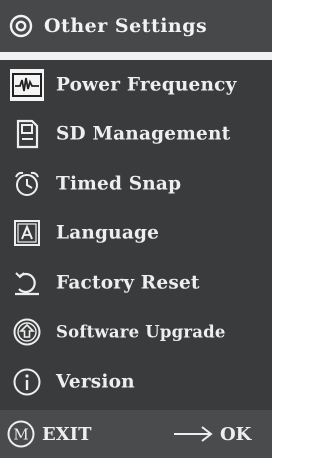  Describe the element at coordinates (67, 434) in the screenshot. I see `exit-label: EXIT` at that location.